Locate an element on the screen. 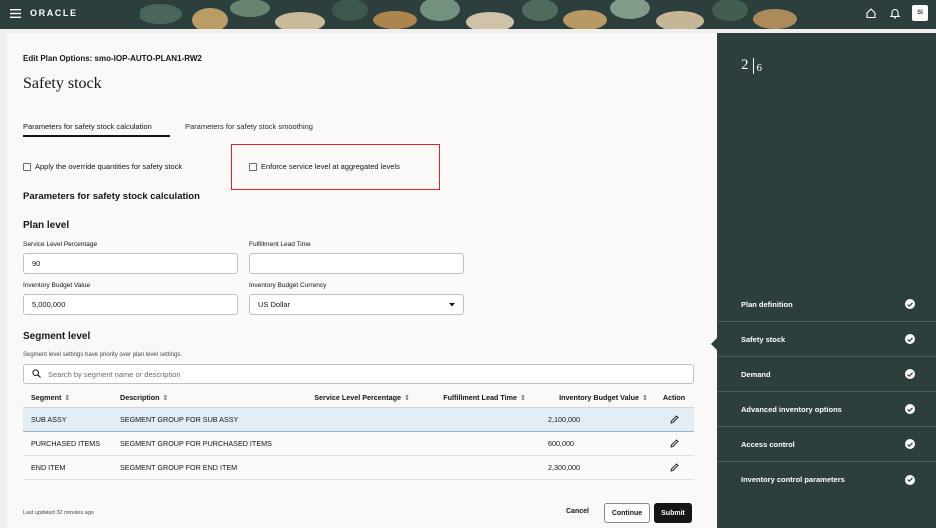 The height and width of the screenshot is (528, 936). service-level-value: 90 is located at coordinates (36, 263).